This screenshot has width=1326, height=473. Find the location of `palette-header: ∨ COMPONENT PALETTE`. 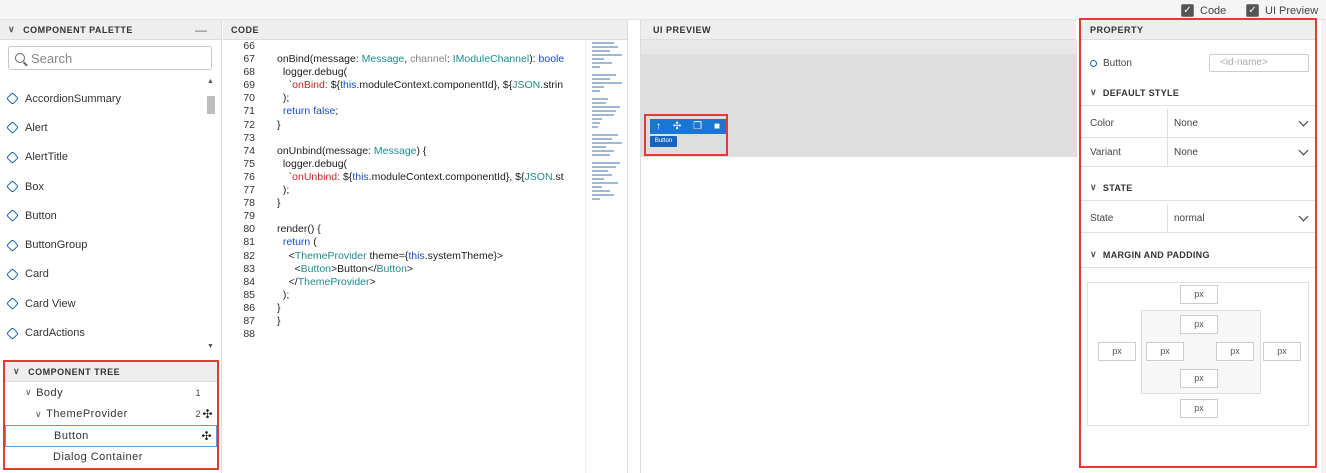

palette-header: ∨ COMPONENT PALETTE is located at coordinates (110, 30).